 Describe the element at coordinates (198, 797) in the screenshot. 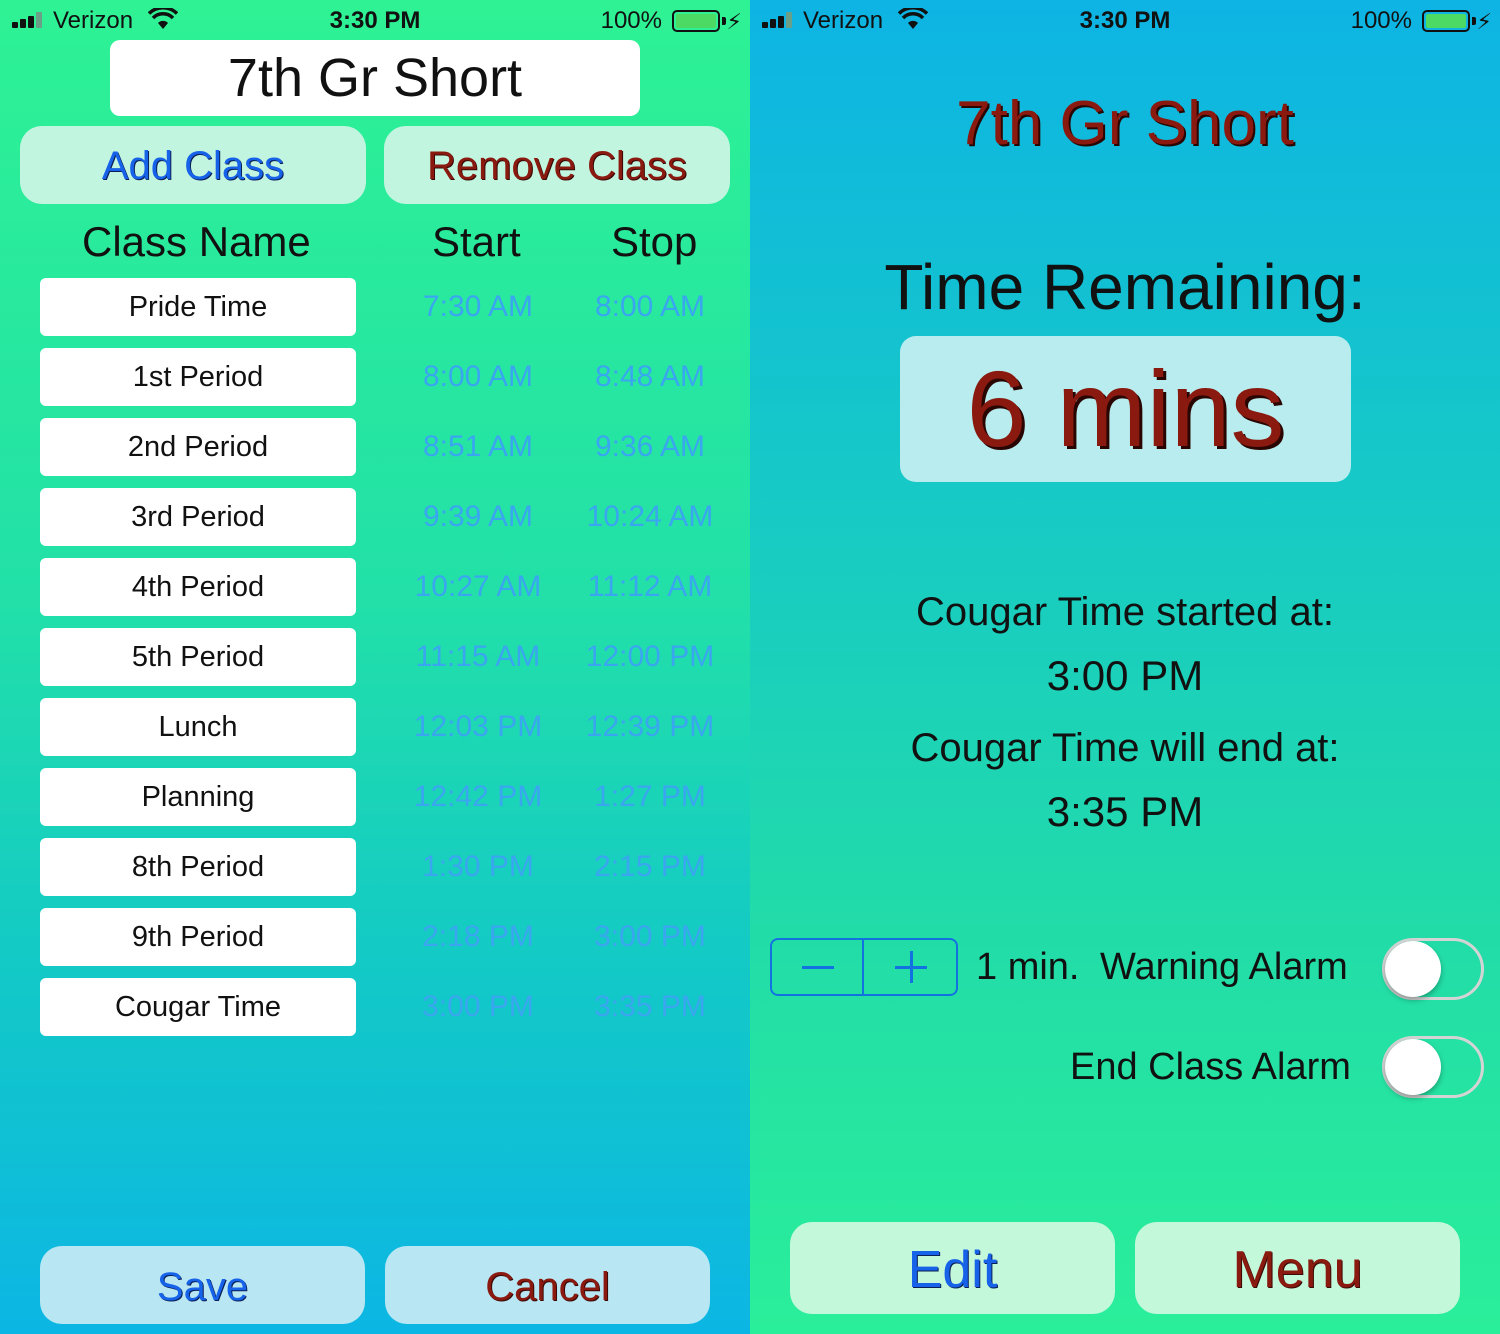

I see `class-name-field: Planning` at that location.